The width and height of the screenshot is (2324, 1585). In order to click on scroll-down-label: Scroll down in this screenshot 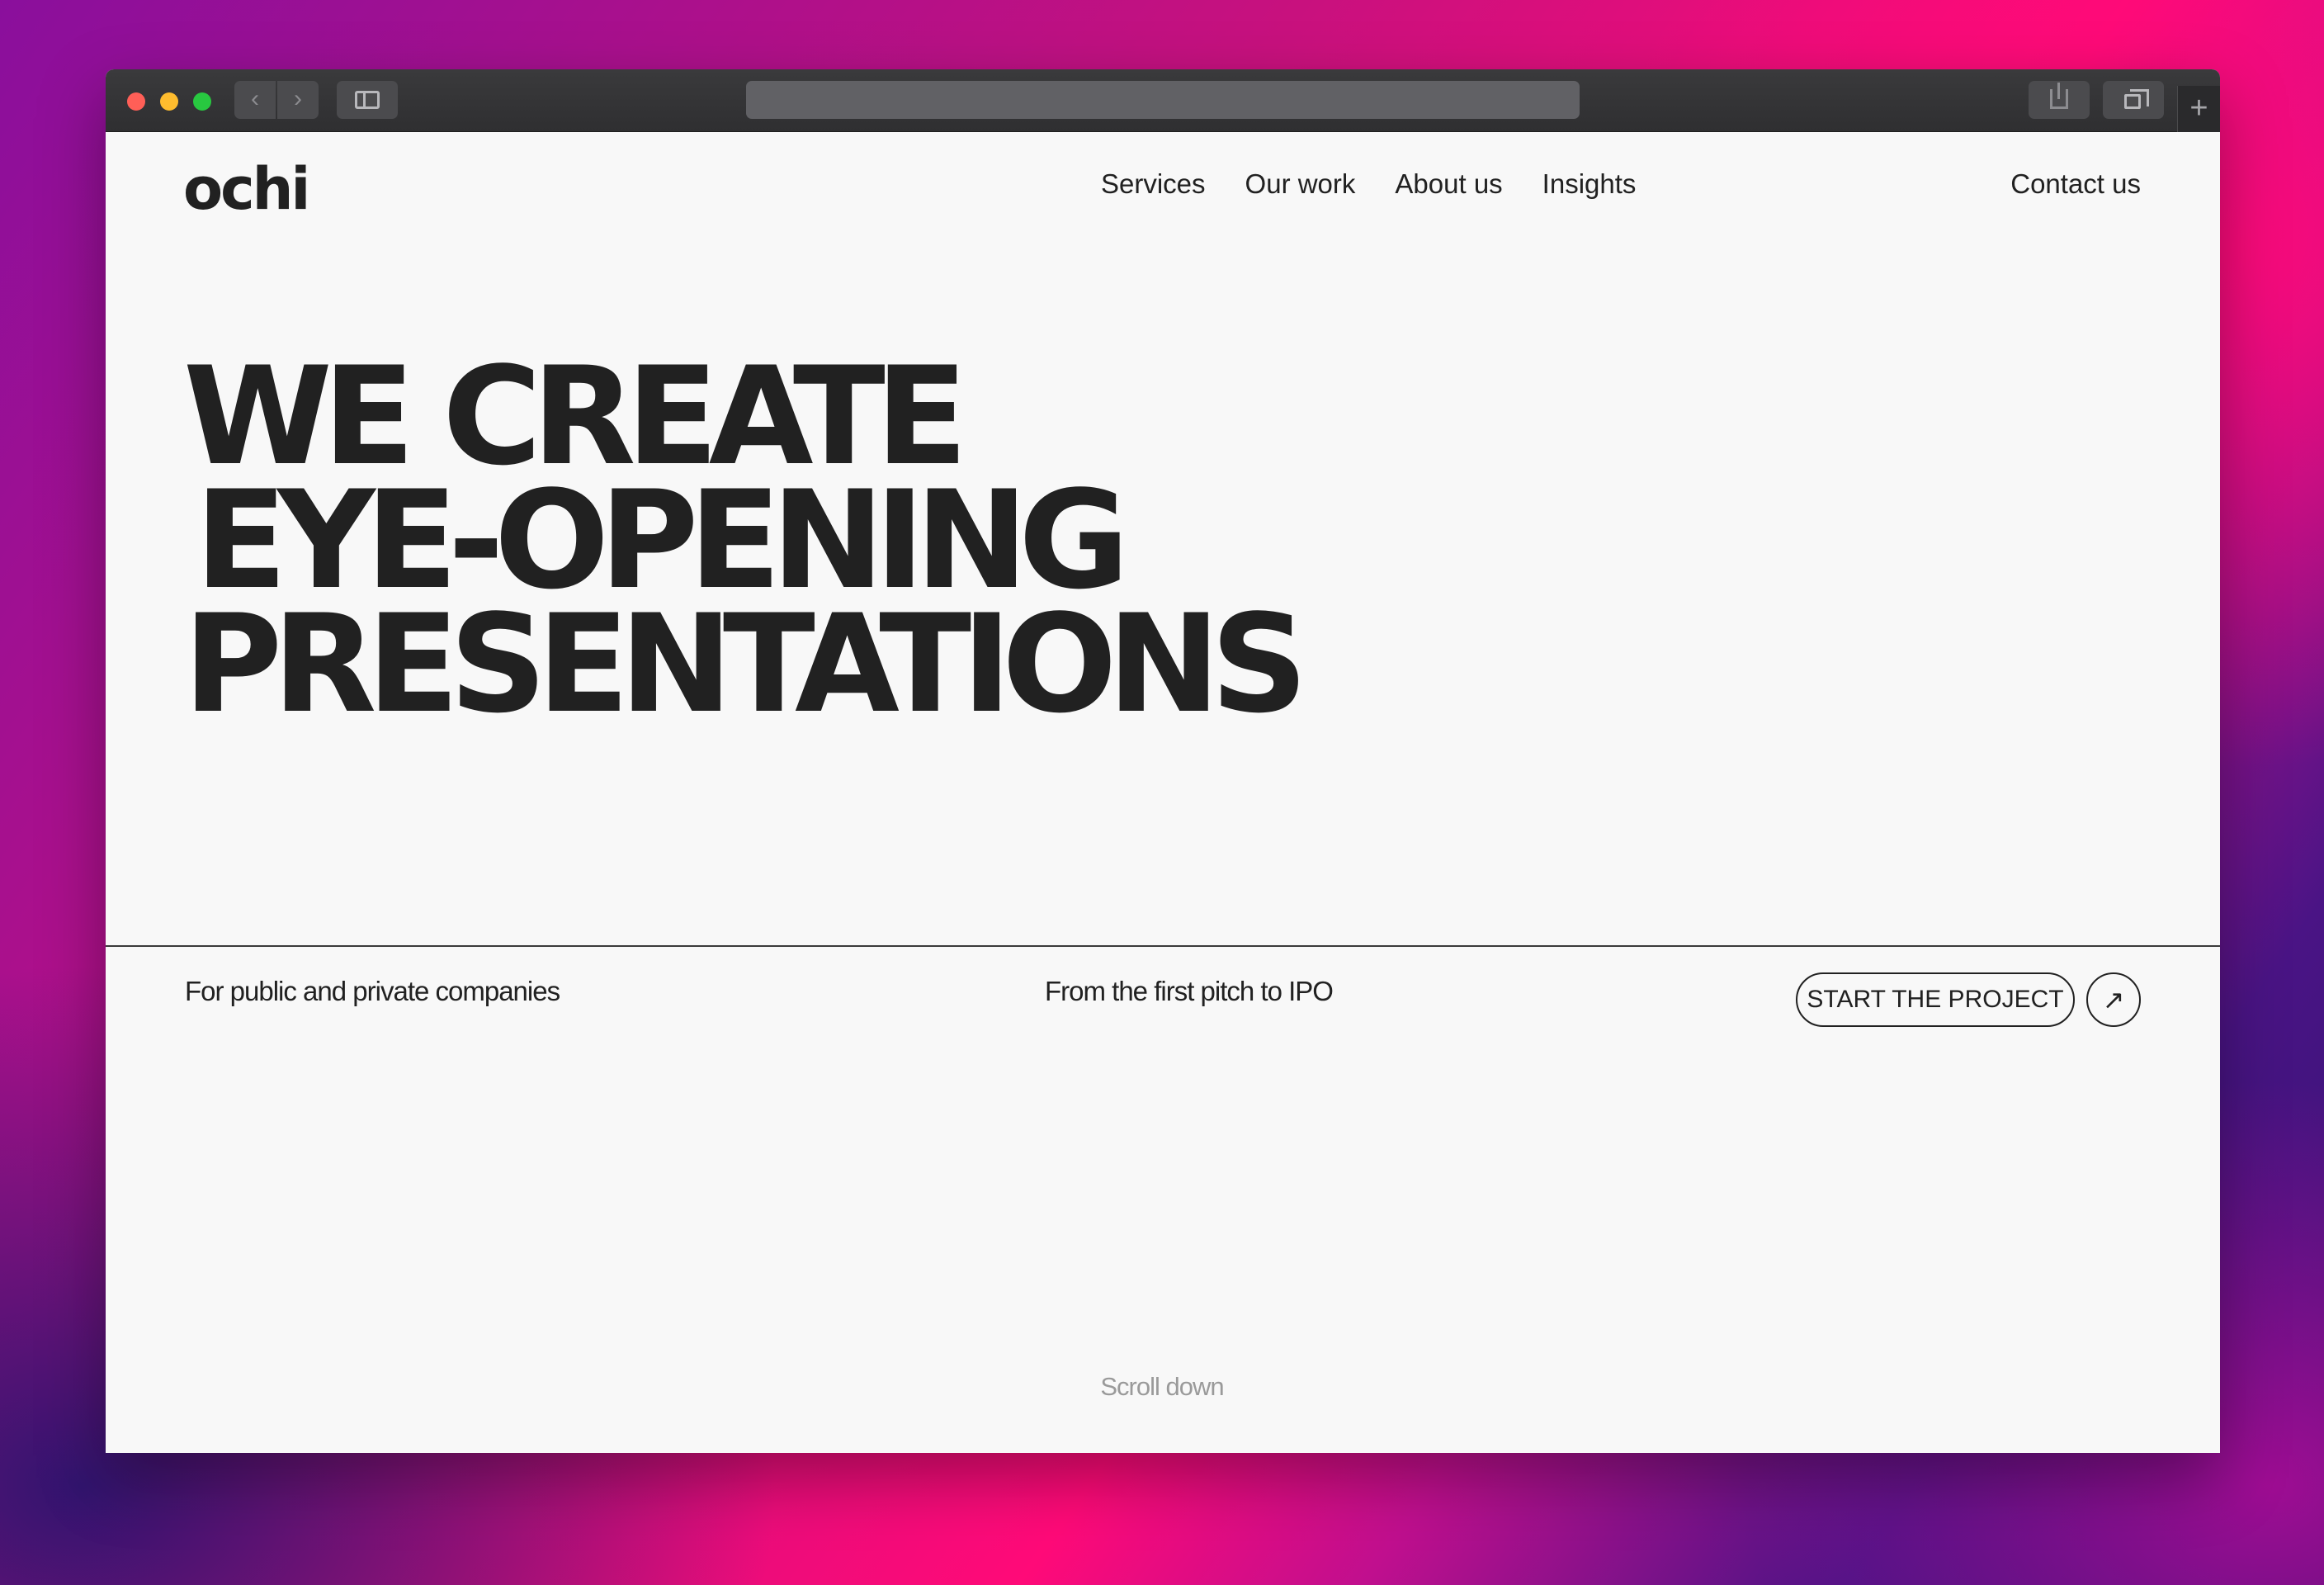, I will do `click(1162, 1387)`.